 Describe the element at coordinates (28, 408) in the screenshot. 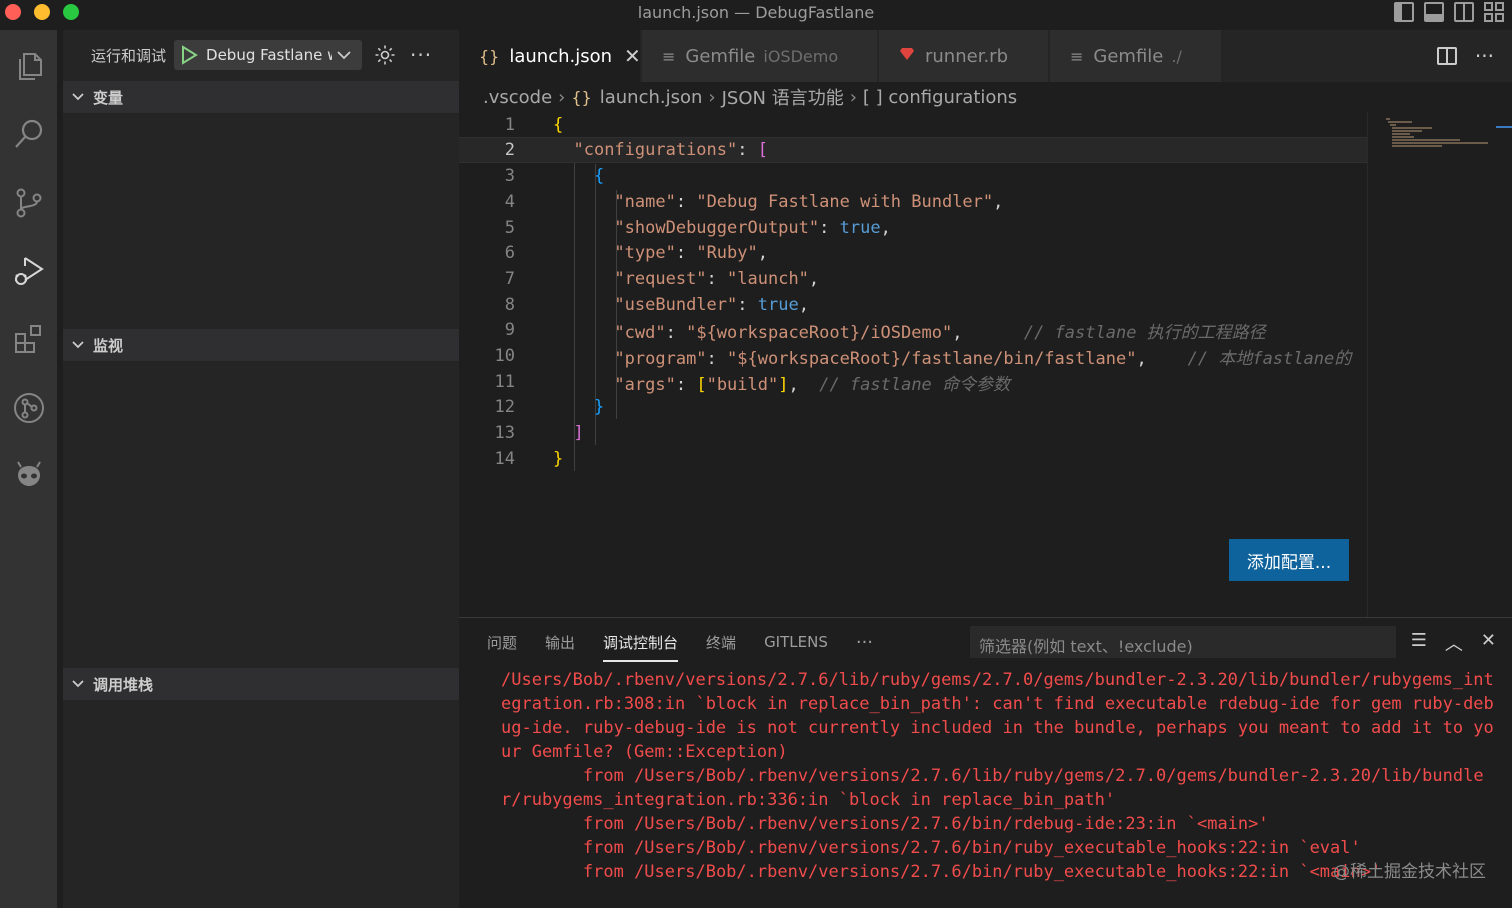

I see `gitlens-icon` at that location.